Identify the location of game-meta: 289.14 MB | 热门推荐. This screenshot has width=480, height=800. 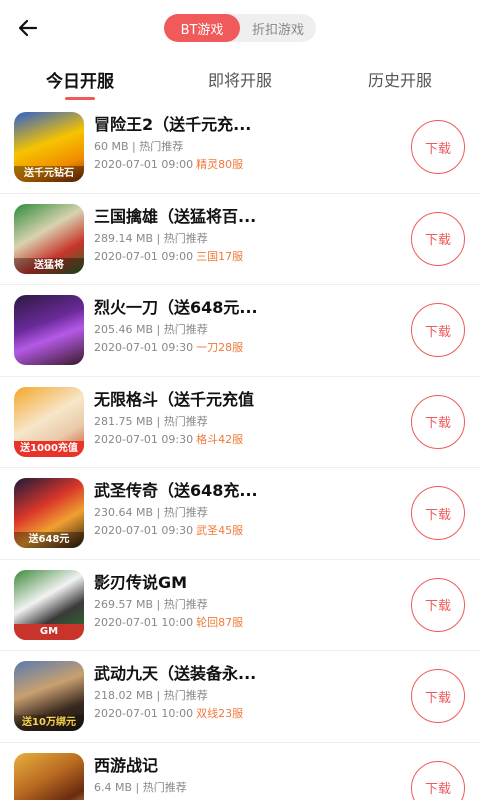
(151, 238).